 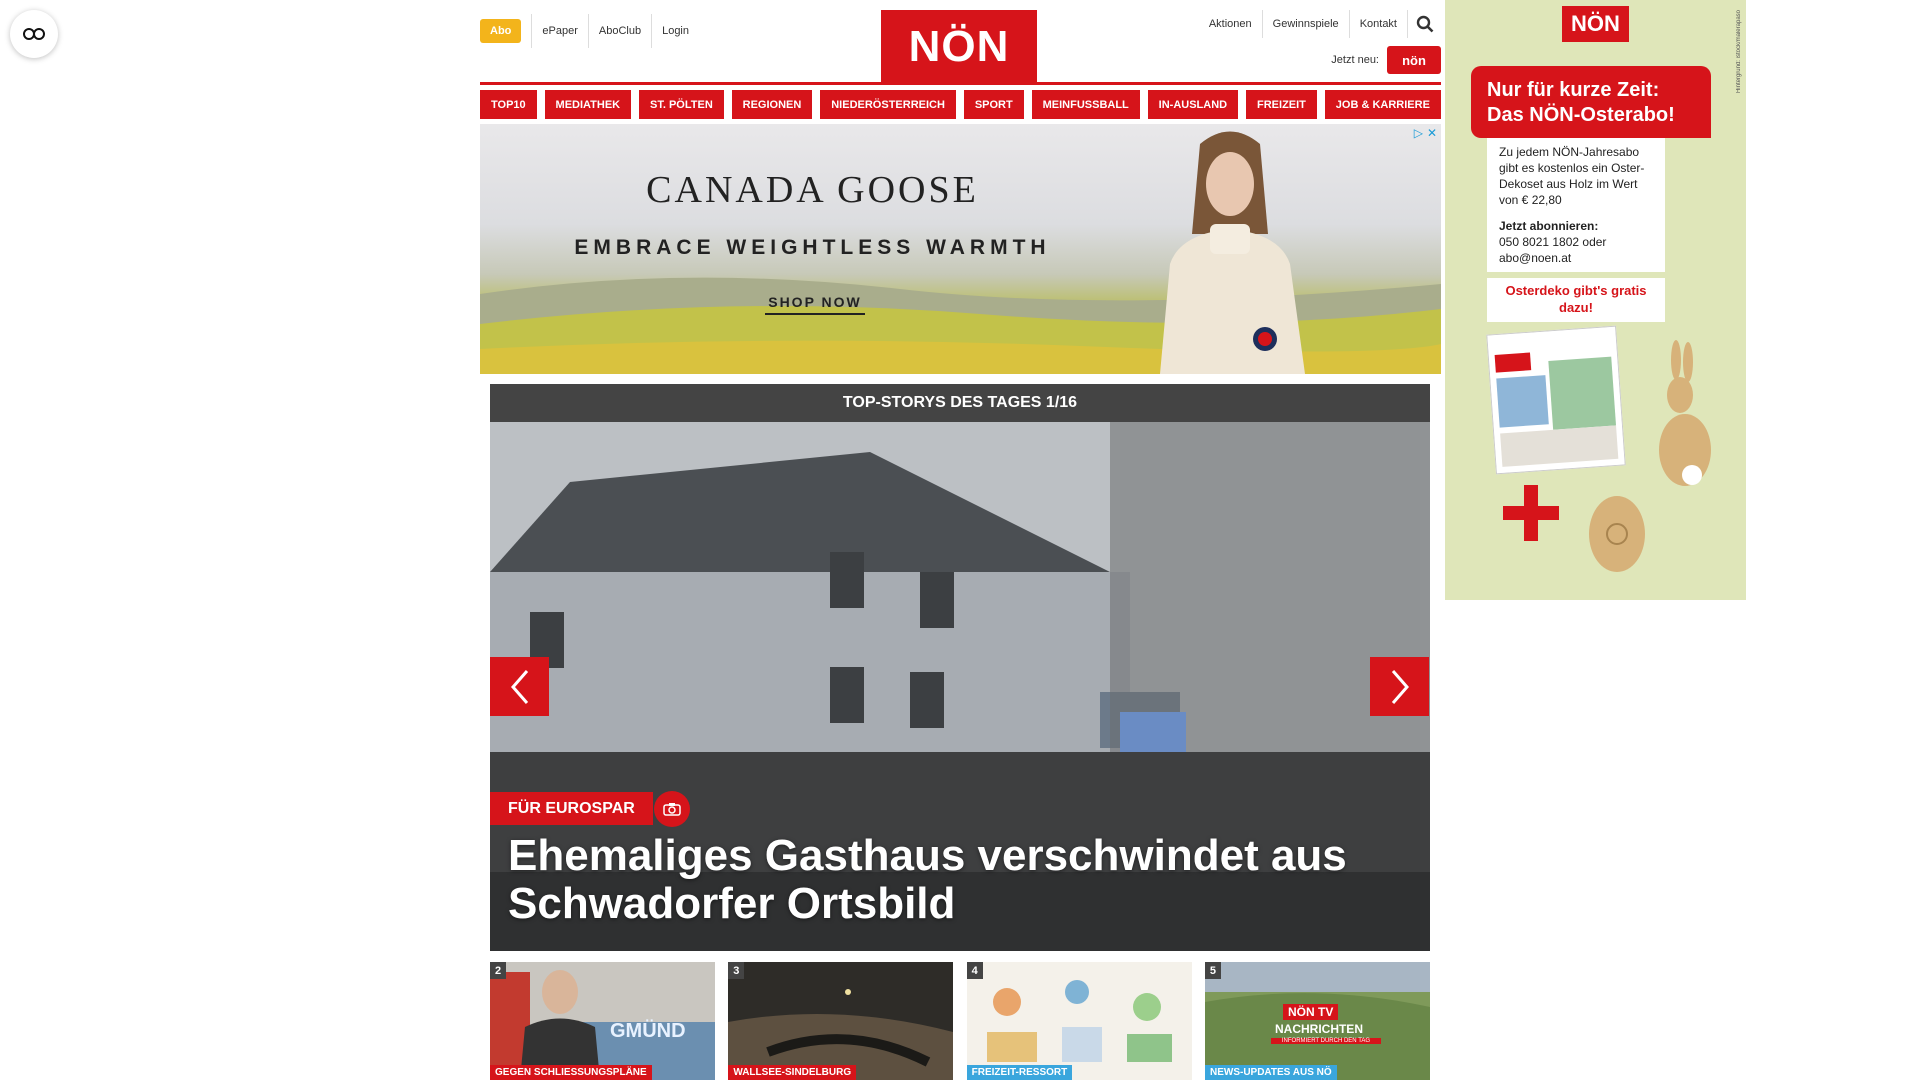 I want to click on side-ad-headline: Nur für kurze Zeit: Das NÖN-Osterabo!, so click(x=1591, y=102).